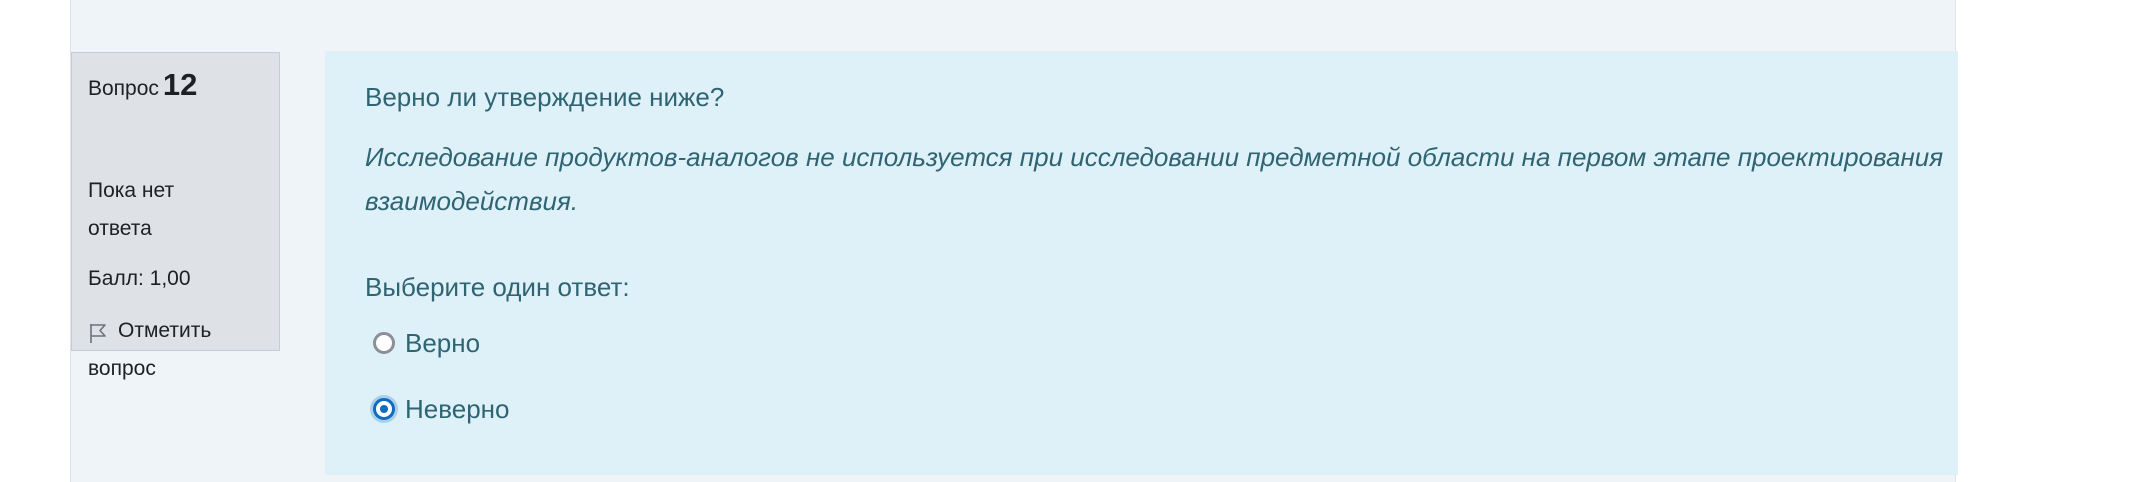  Describe the element at coordinates (120, 228) in the screenshot. I see `question-state-line2: ответа` at that location.